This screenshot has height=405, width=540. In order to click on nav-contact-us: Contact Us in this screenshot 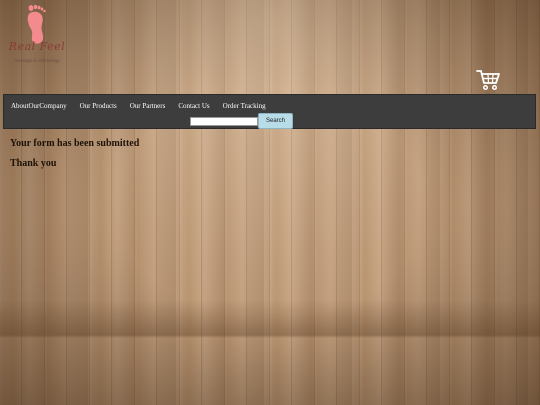, I will do `click(193, 106)`.